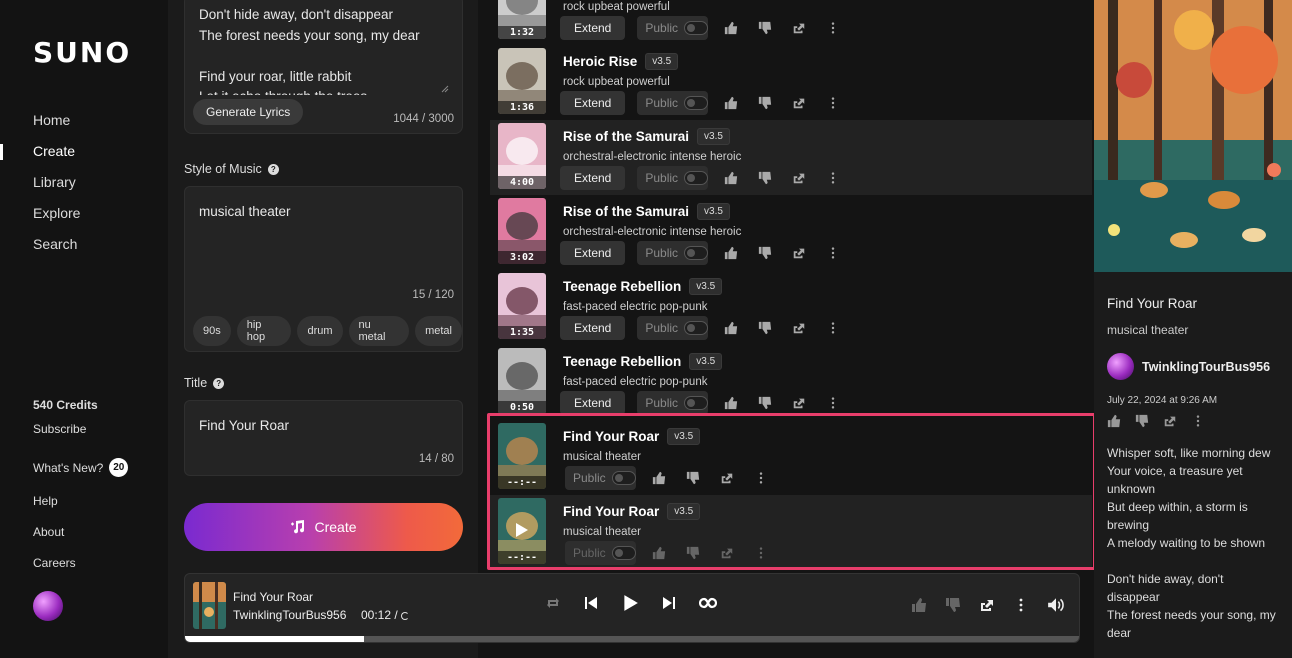 This screenshot has height=658, width=1292. I want to click on about-link: About, so click(48, 532).